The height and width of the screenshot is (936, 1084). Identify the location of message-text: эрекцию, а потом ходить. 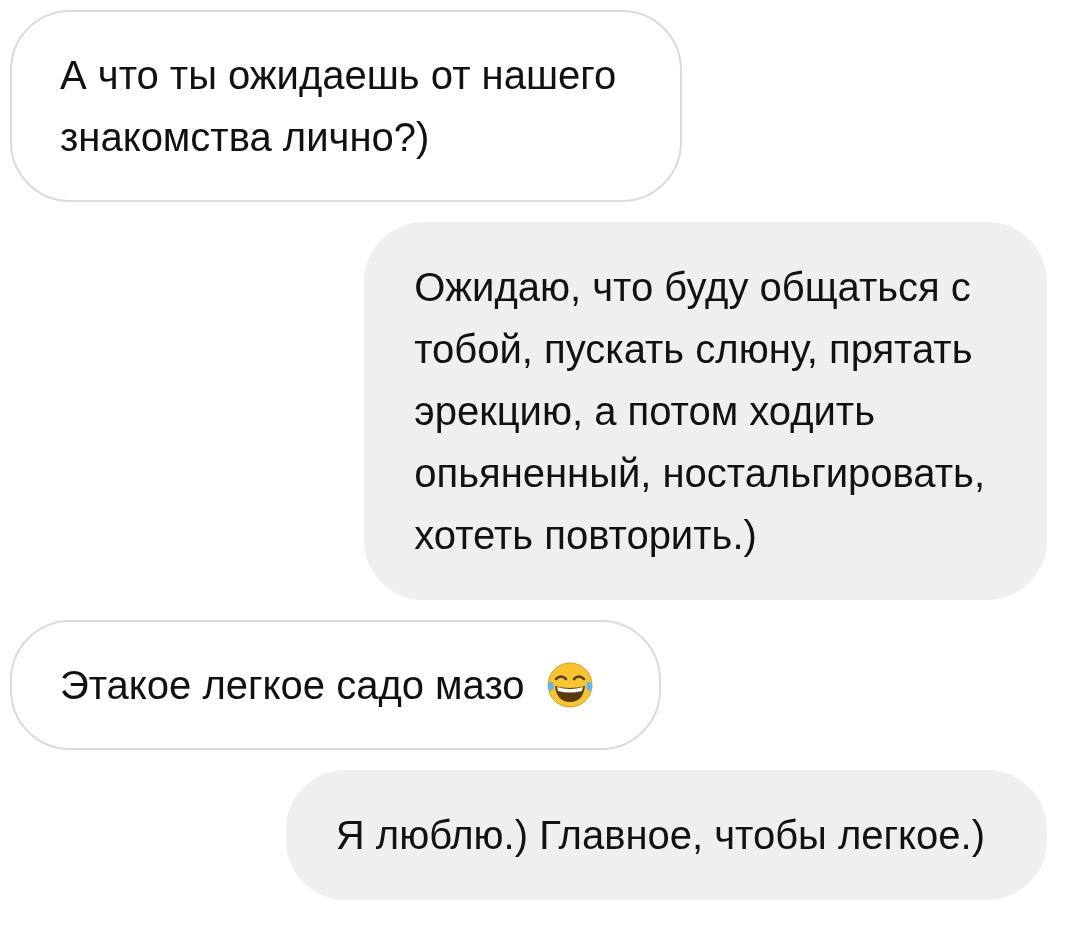
(645, 411).